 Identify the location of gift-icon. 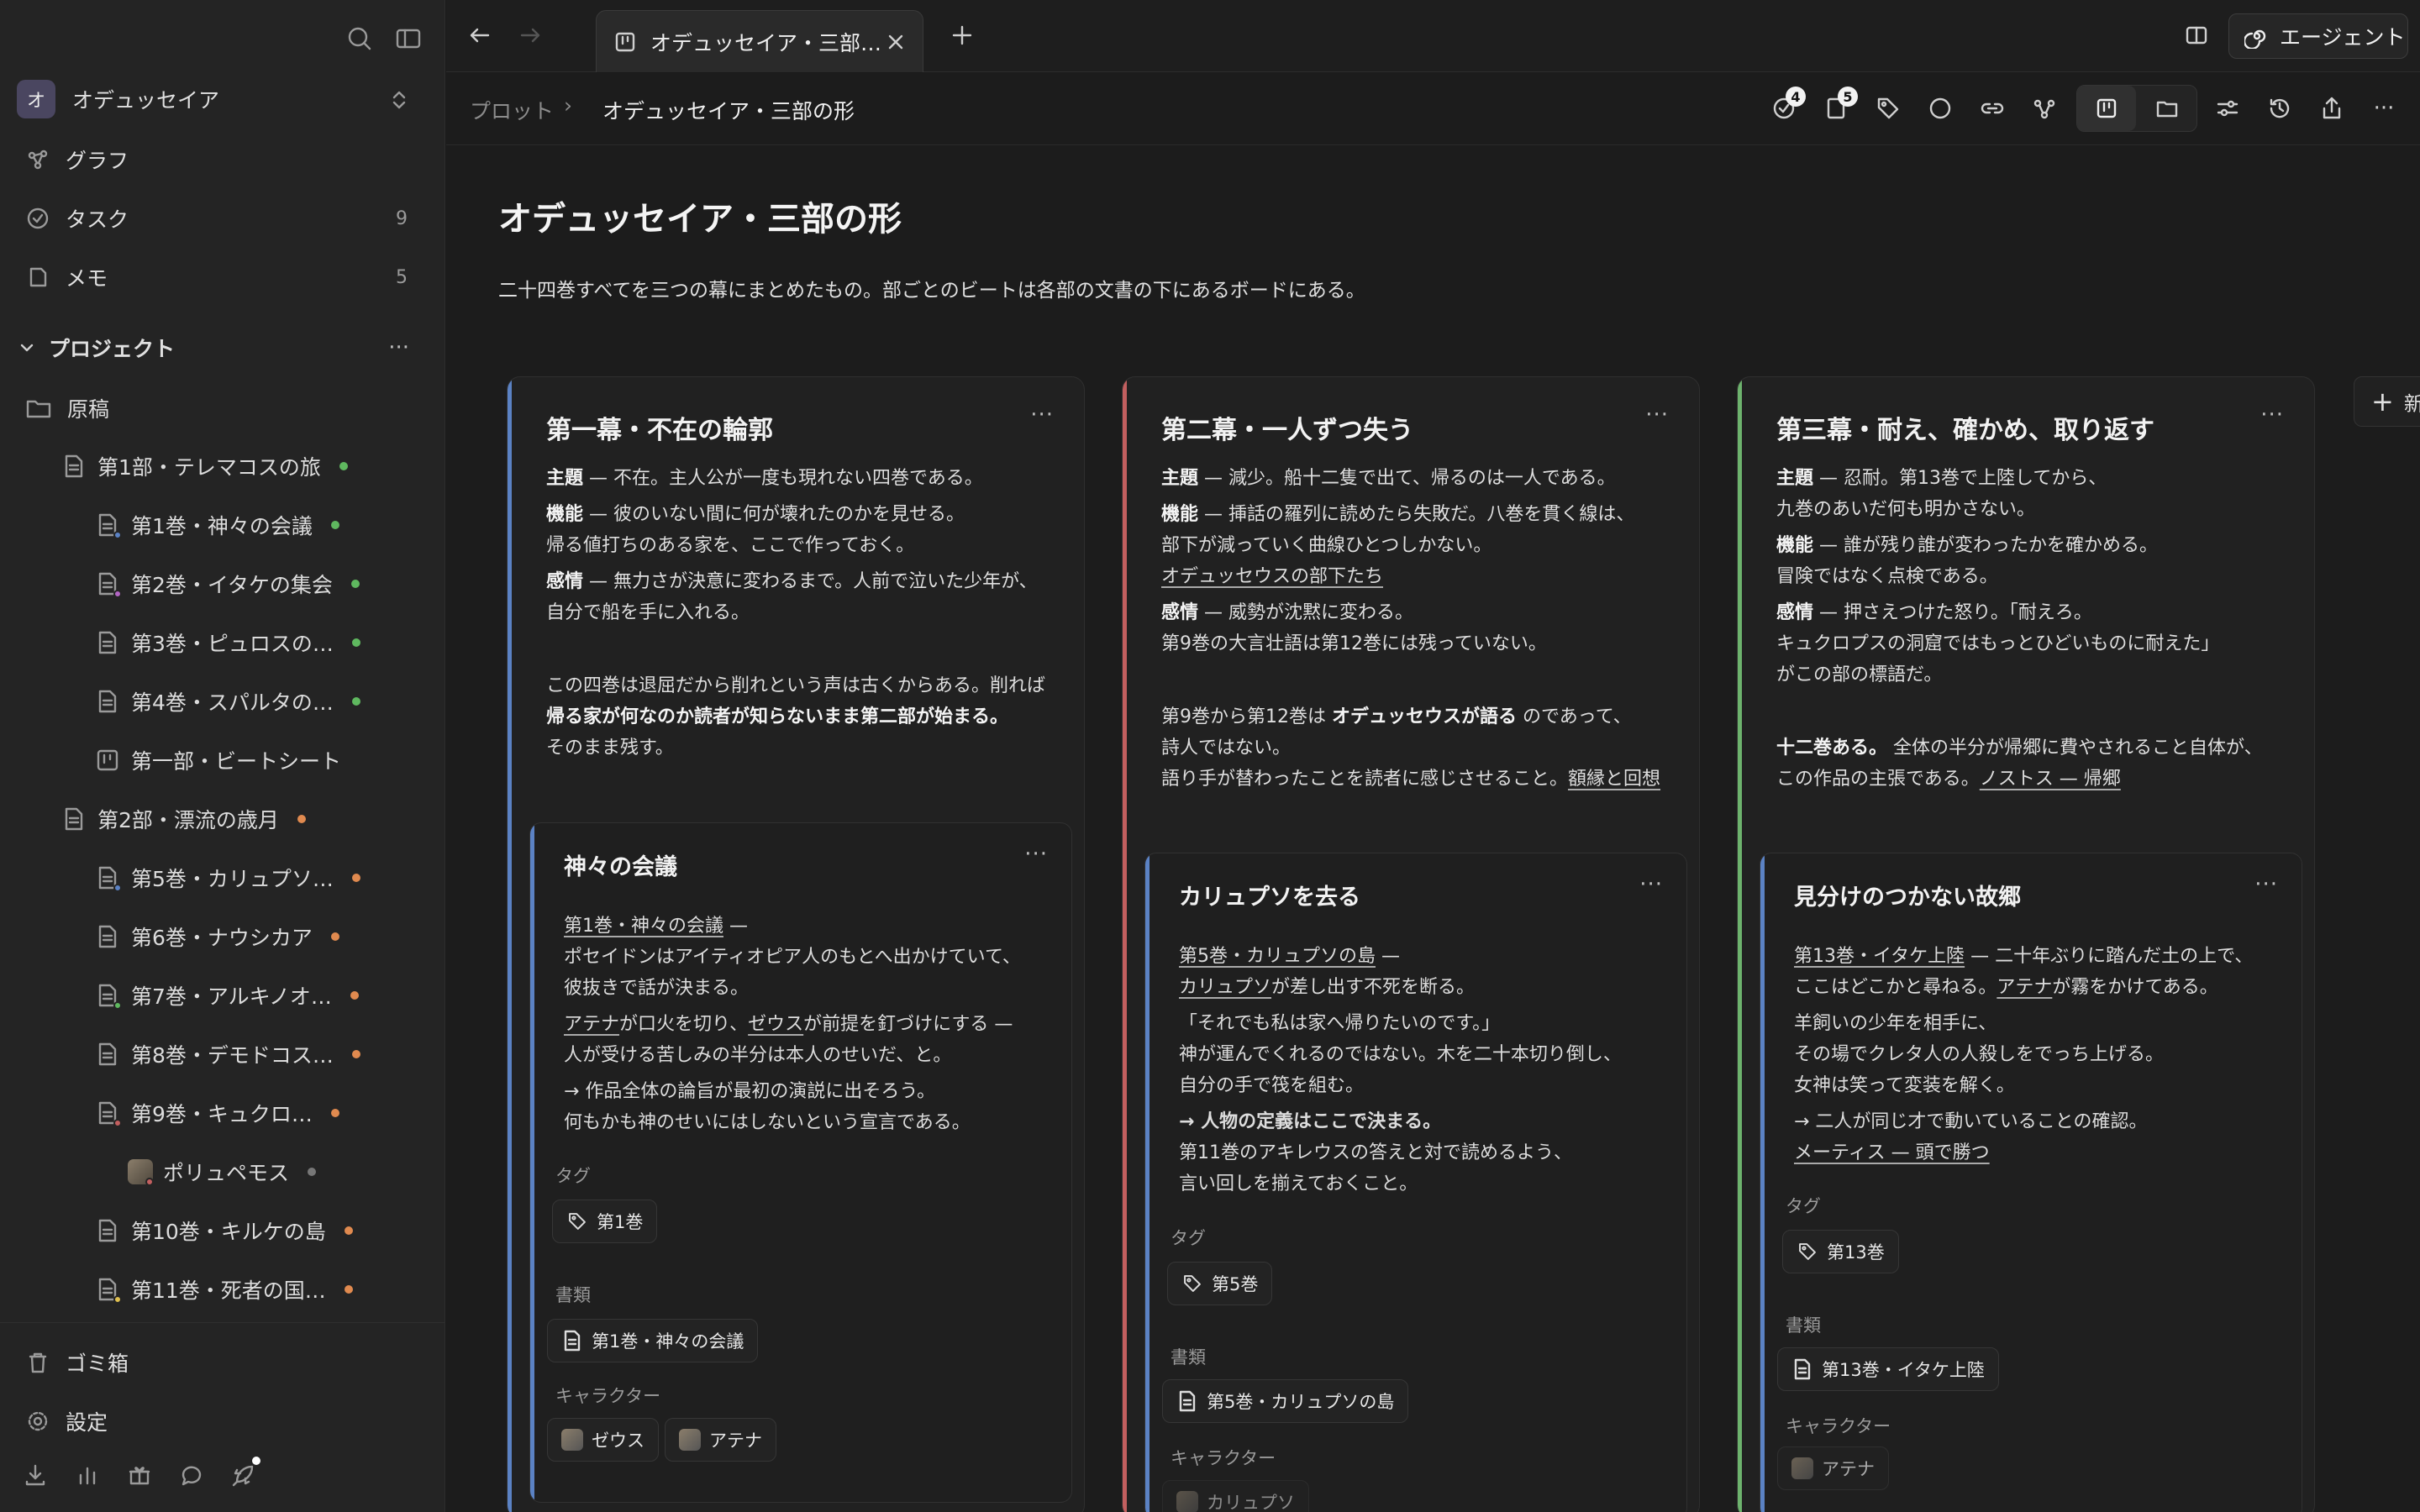
(139, 1475).